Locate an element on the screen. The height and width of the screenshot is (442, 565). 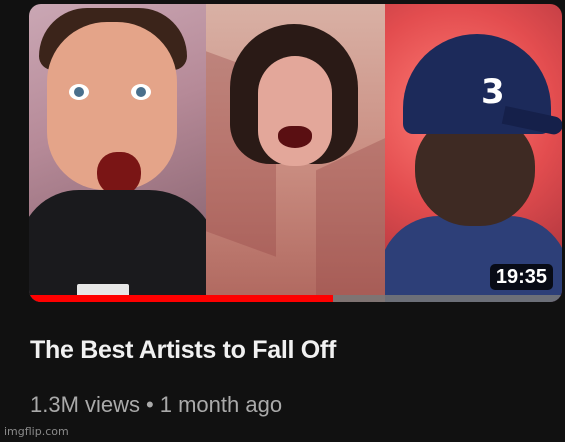
mouth-shape is located at coordinates (295, 137).